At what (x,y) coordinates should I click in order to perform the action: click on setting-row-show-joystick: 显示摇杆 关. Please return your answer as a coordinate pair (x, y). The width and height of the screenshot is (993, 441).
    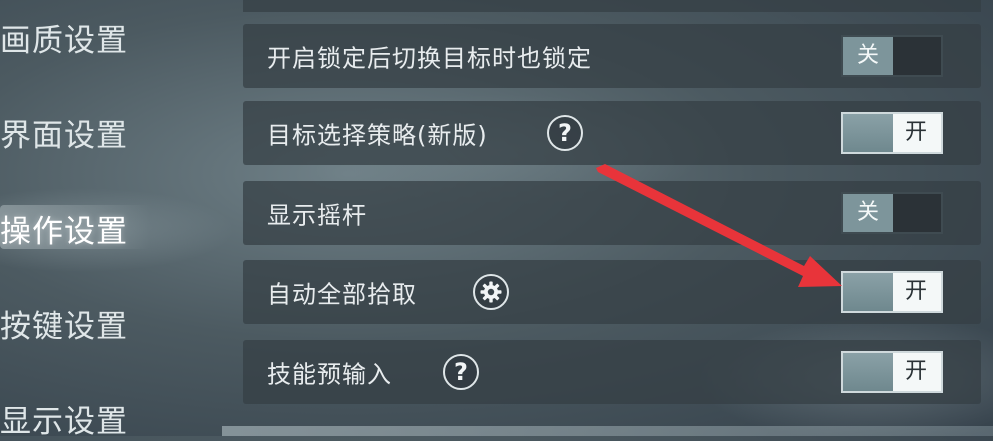
    Looking at the image, I should click on (612, 213).